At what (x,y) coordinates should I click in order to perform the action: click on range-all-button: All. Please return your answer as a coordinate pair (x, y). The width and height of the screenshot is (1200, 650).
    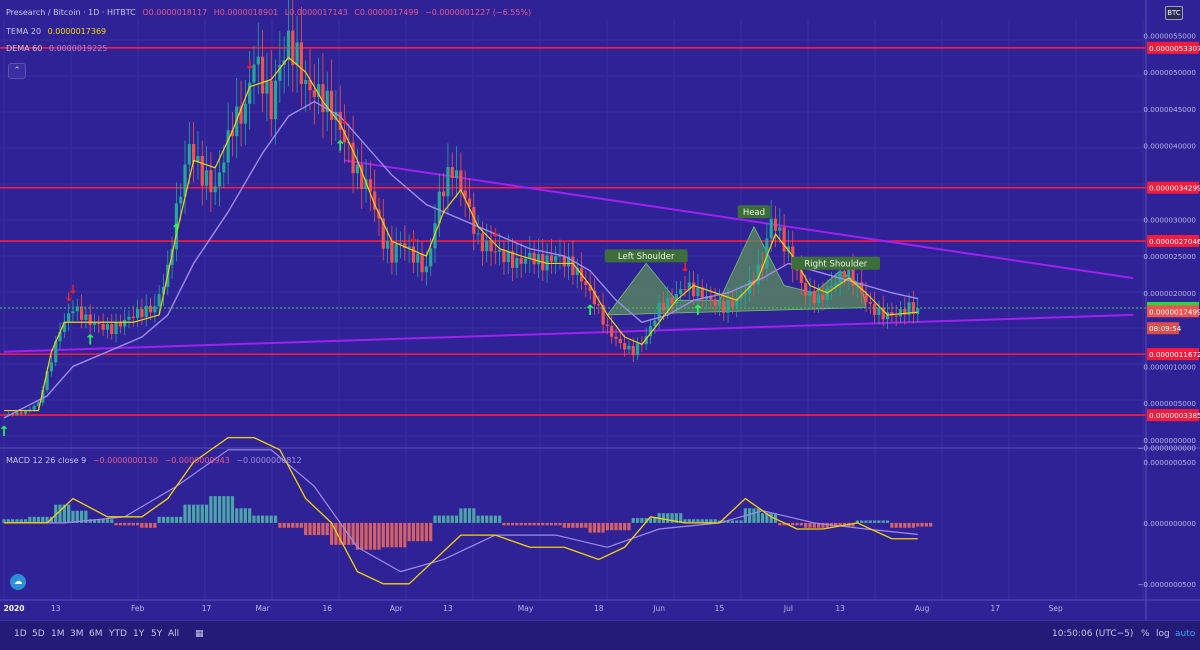
    Looking at the image, I should click on (173, 634).